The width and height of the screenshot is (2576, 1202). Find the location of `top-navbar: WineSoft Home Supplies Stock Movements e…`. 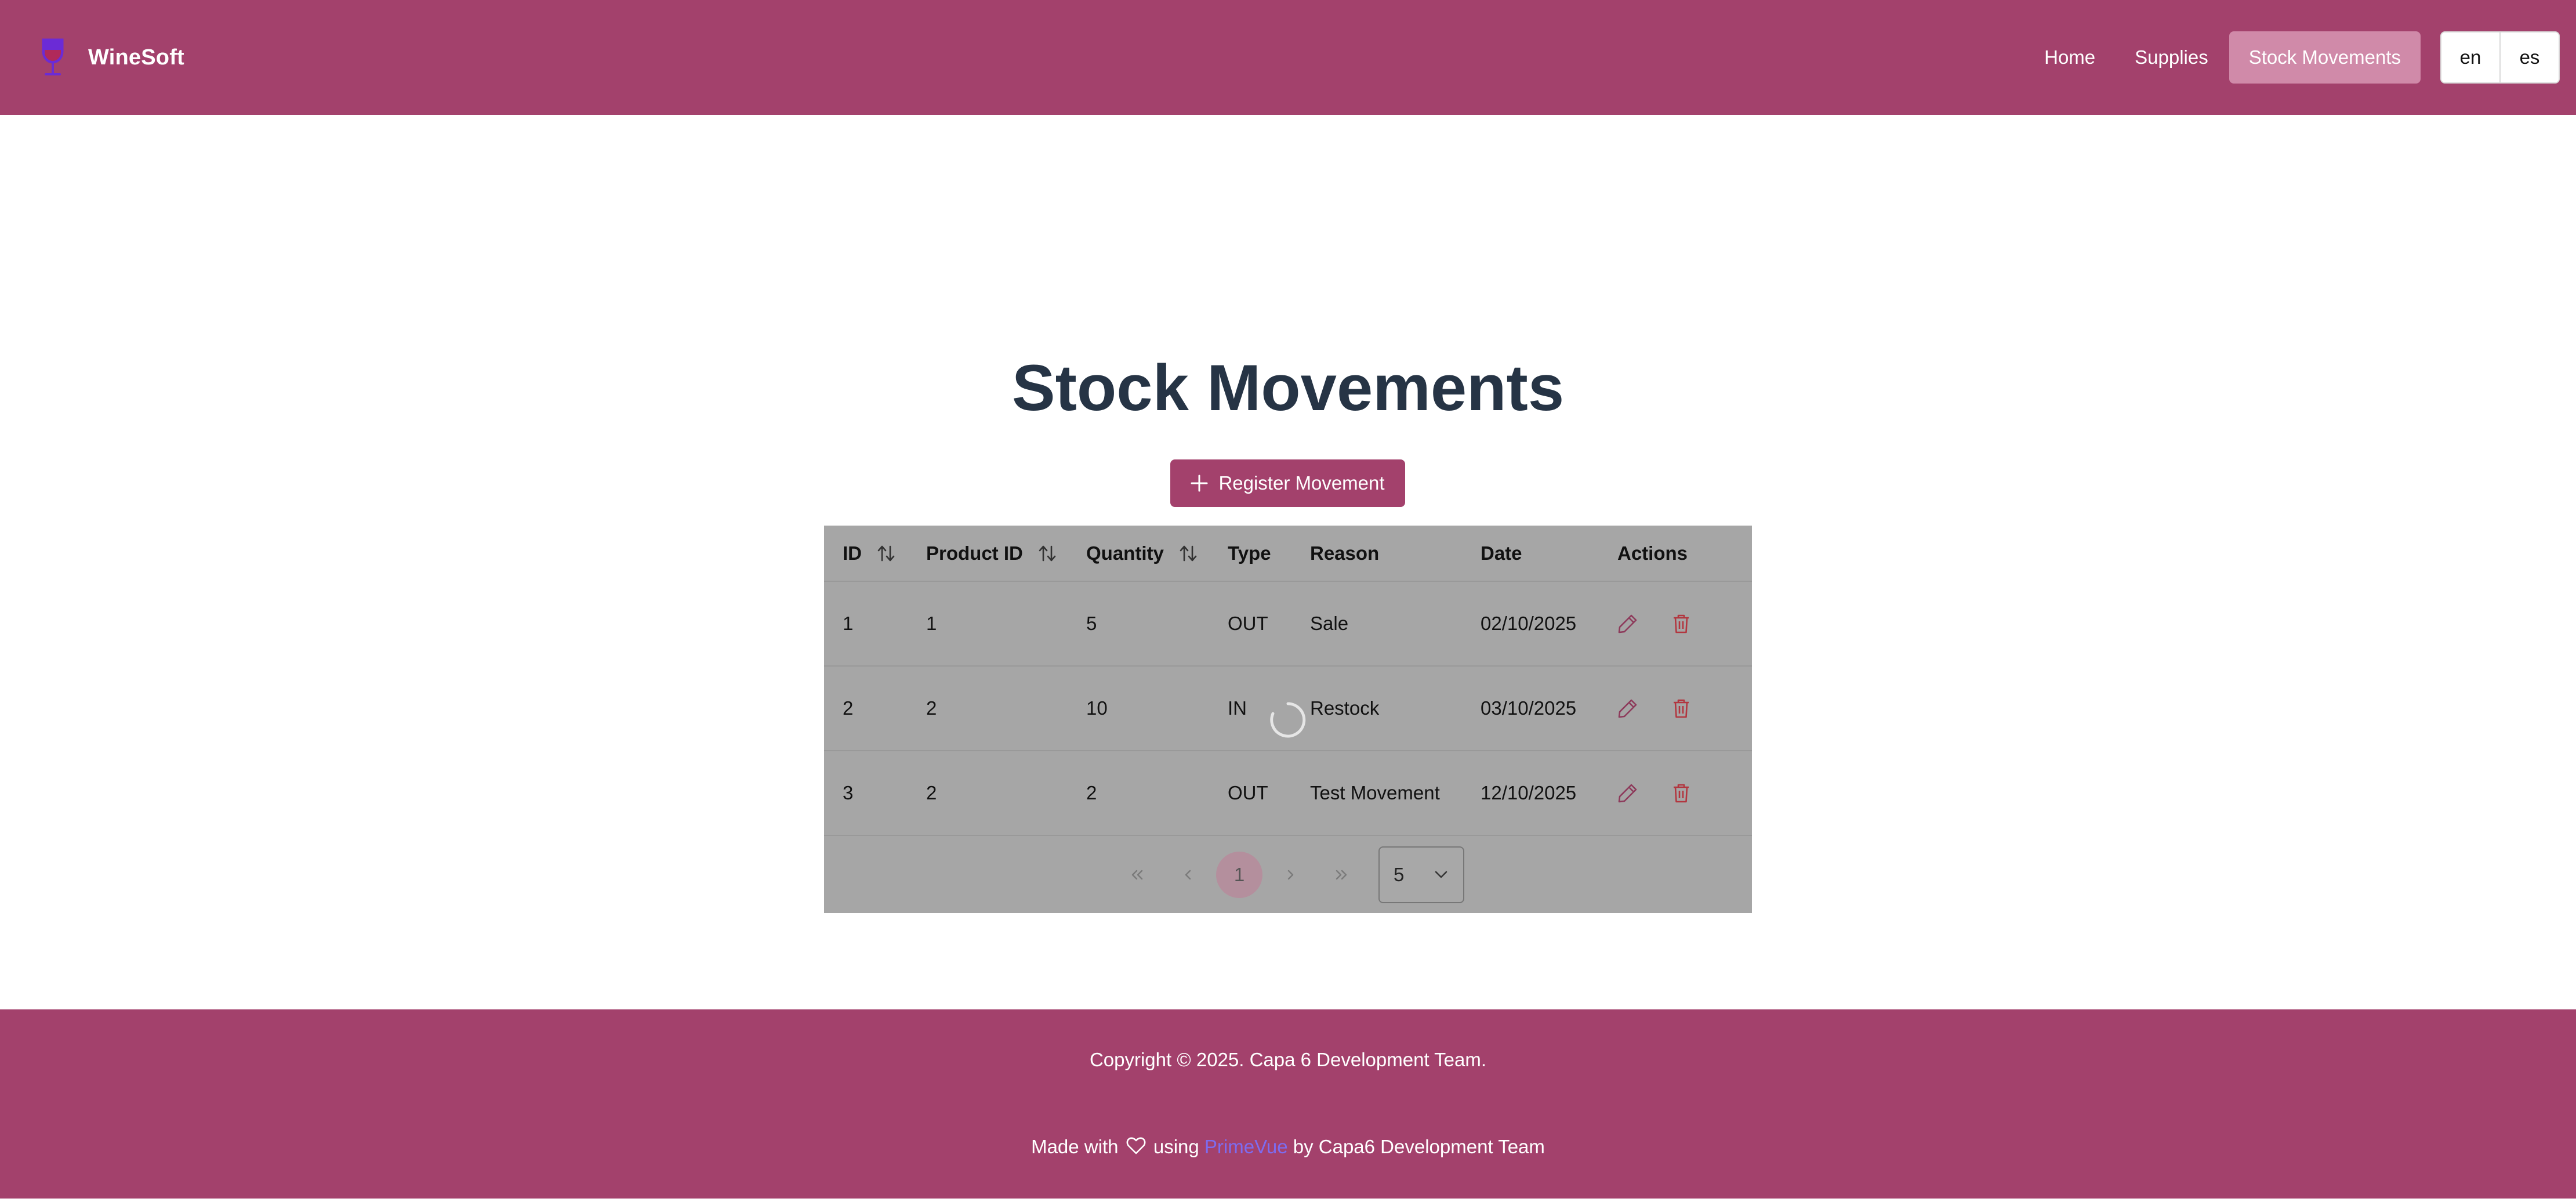

top-navbar: WineSoft Home Supplies Stock Movements e… is located at coordinates (1288, 57).